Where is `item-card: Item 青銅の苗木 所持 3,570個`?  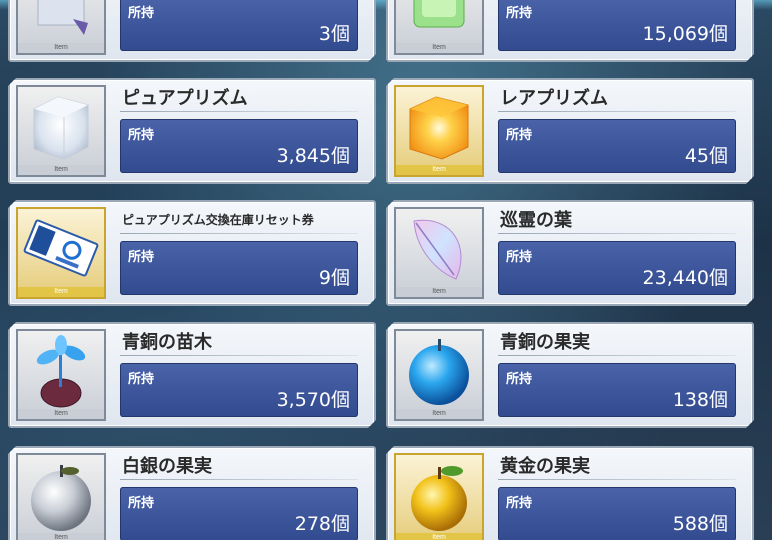
item-card: Item 青銅の苗木 所持 3,570個 is located at coordinates (192, 375).